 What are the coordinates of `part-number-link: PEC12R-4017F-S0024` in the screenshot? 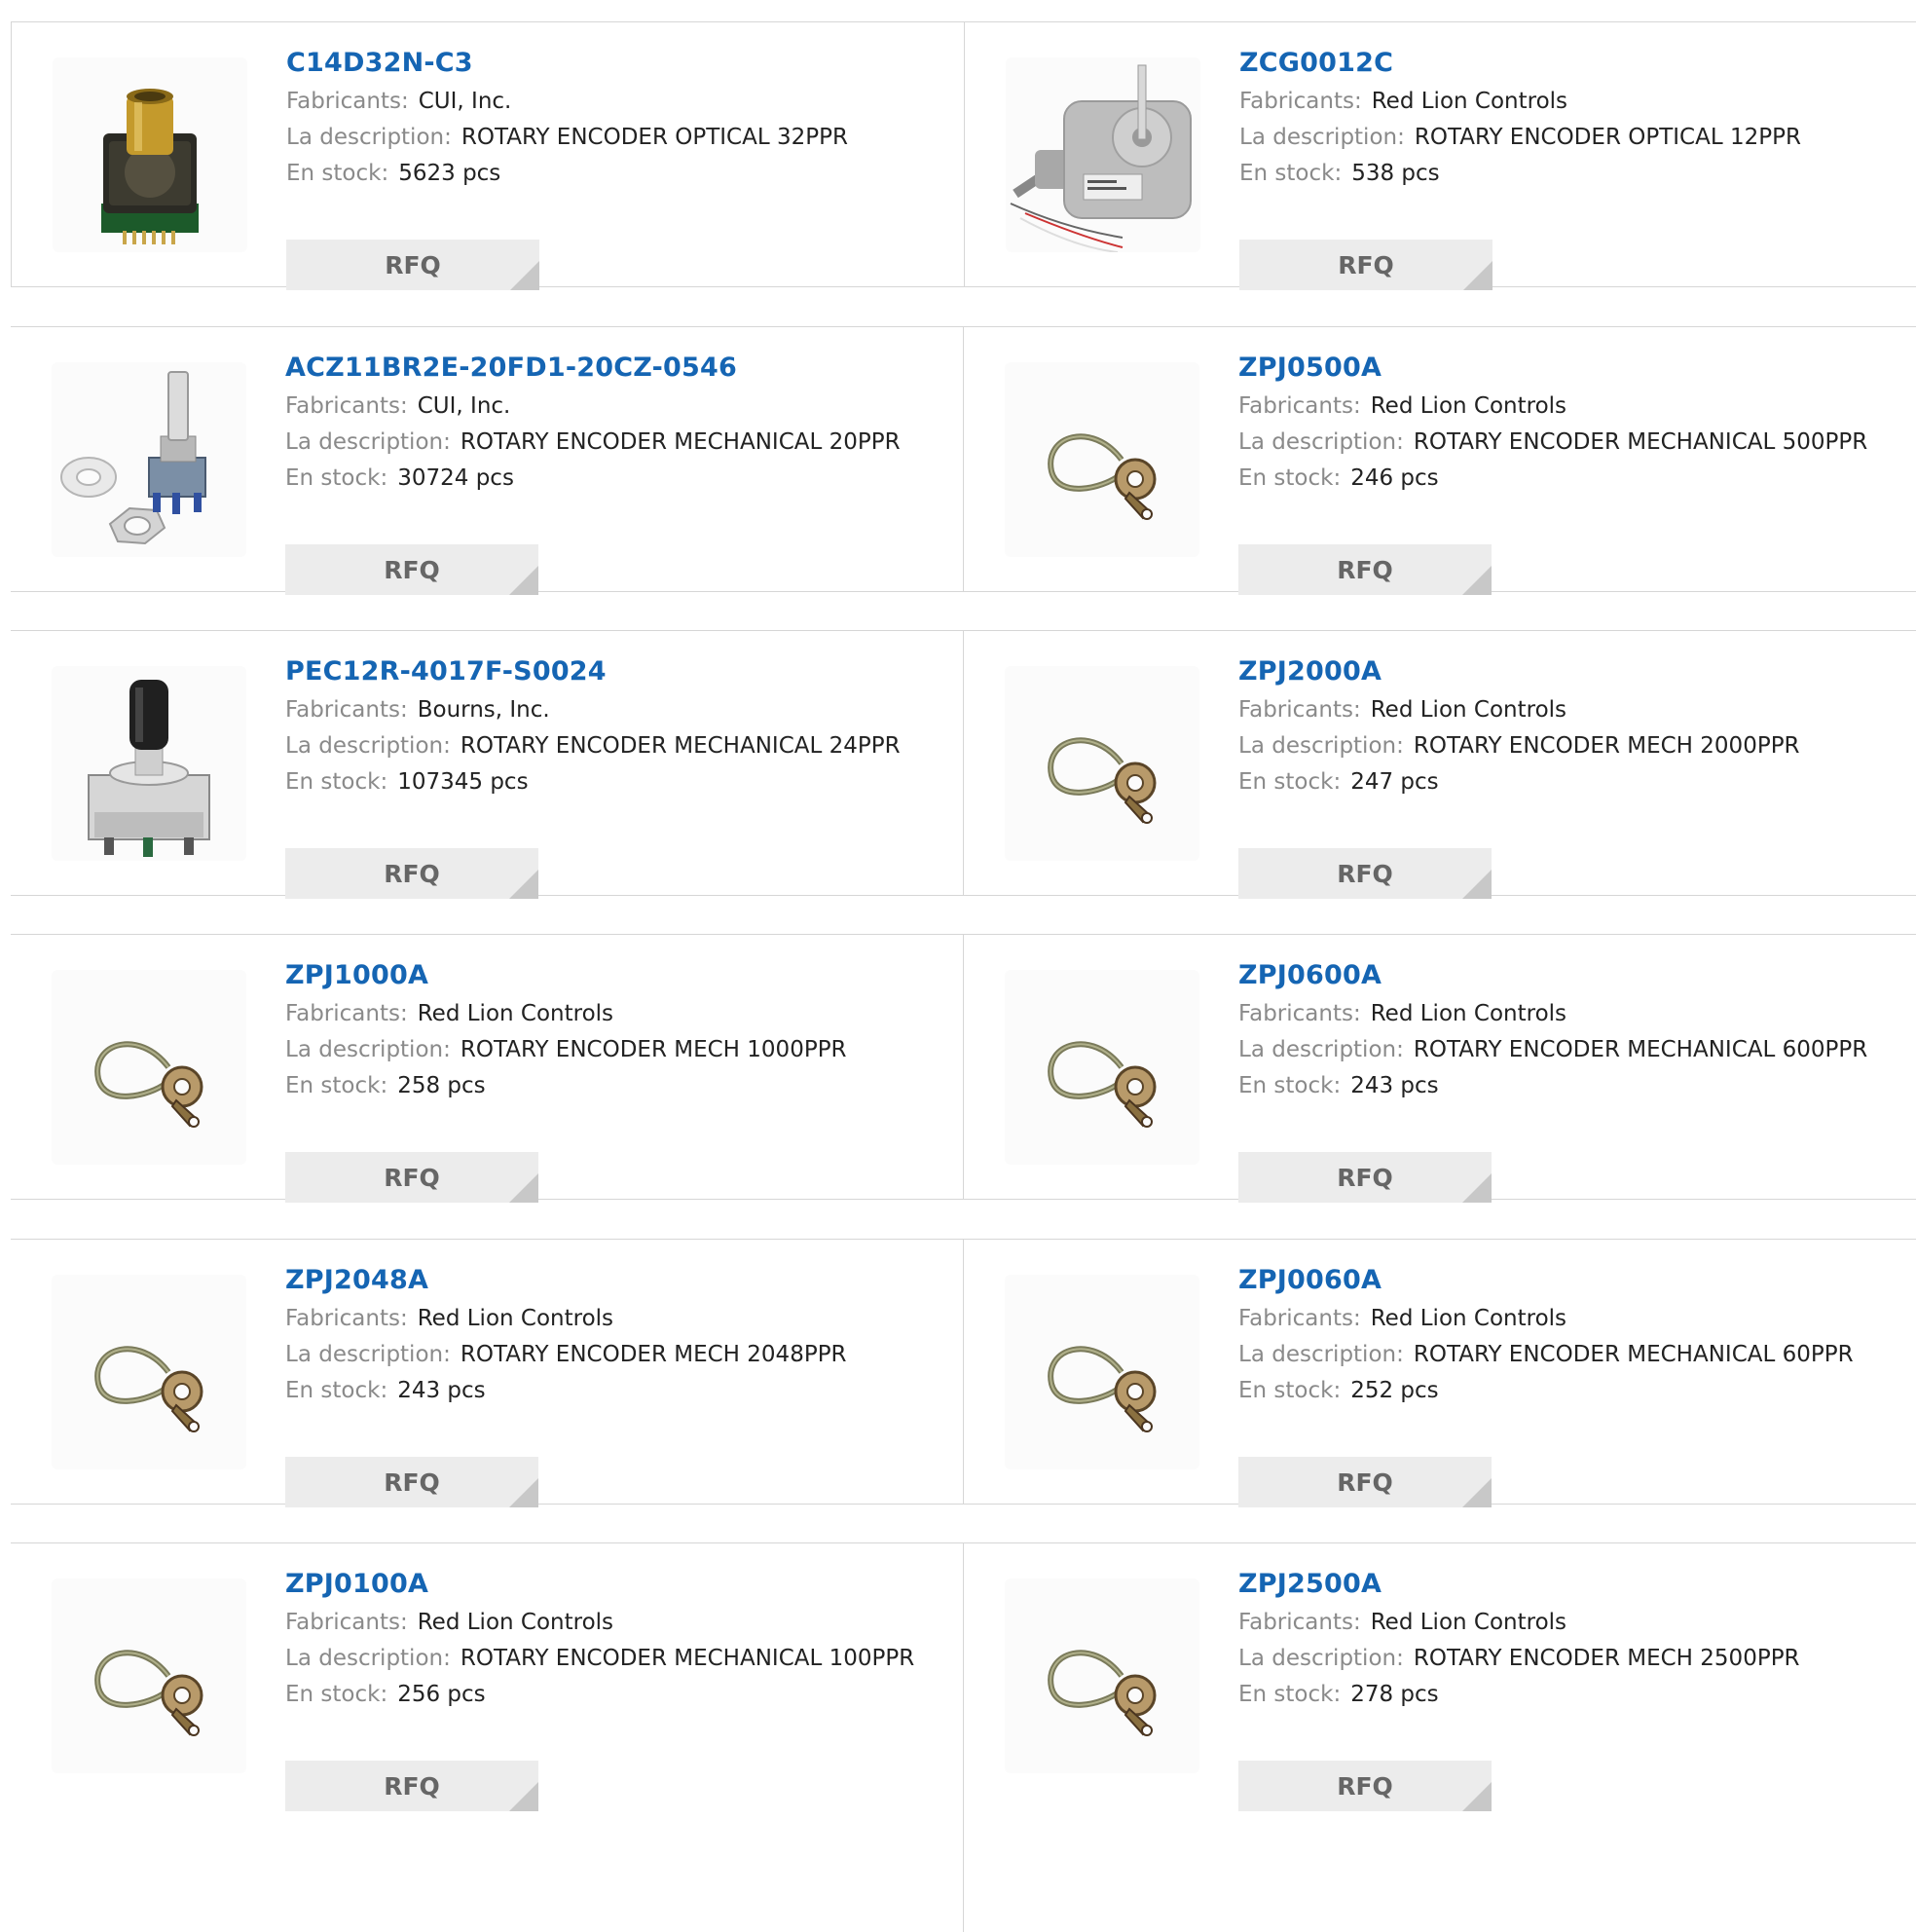 It's located at (614, 671).